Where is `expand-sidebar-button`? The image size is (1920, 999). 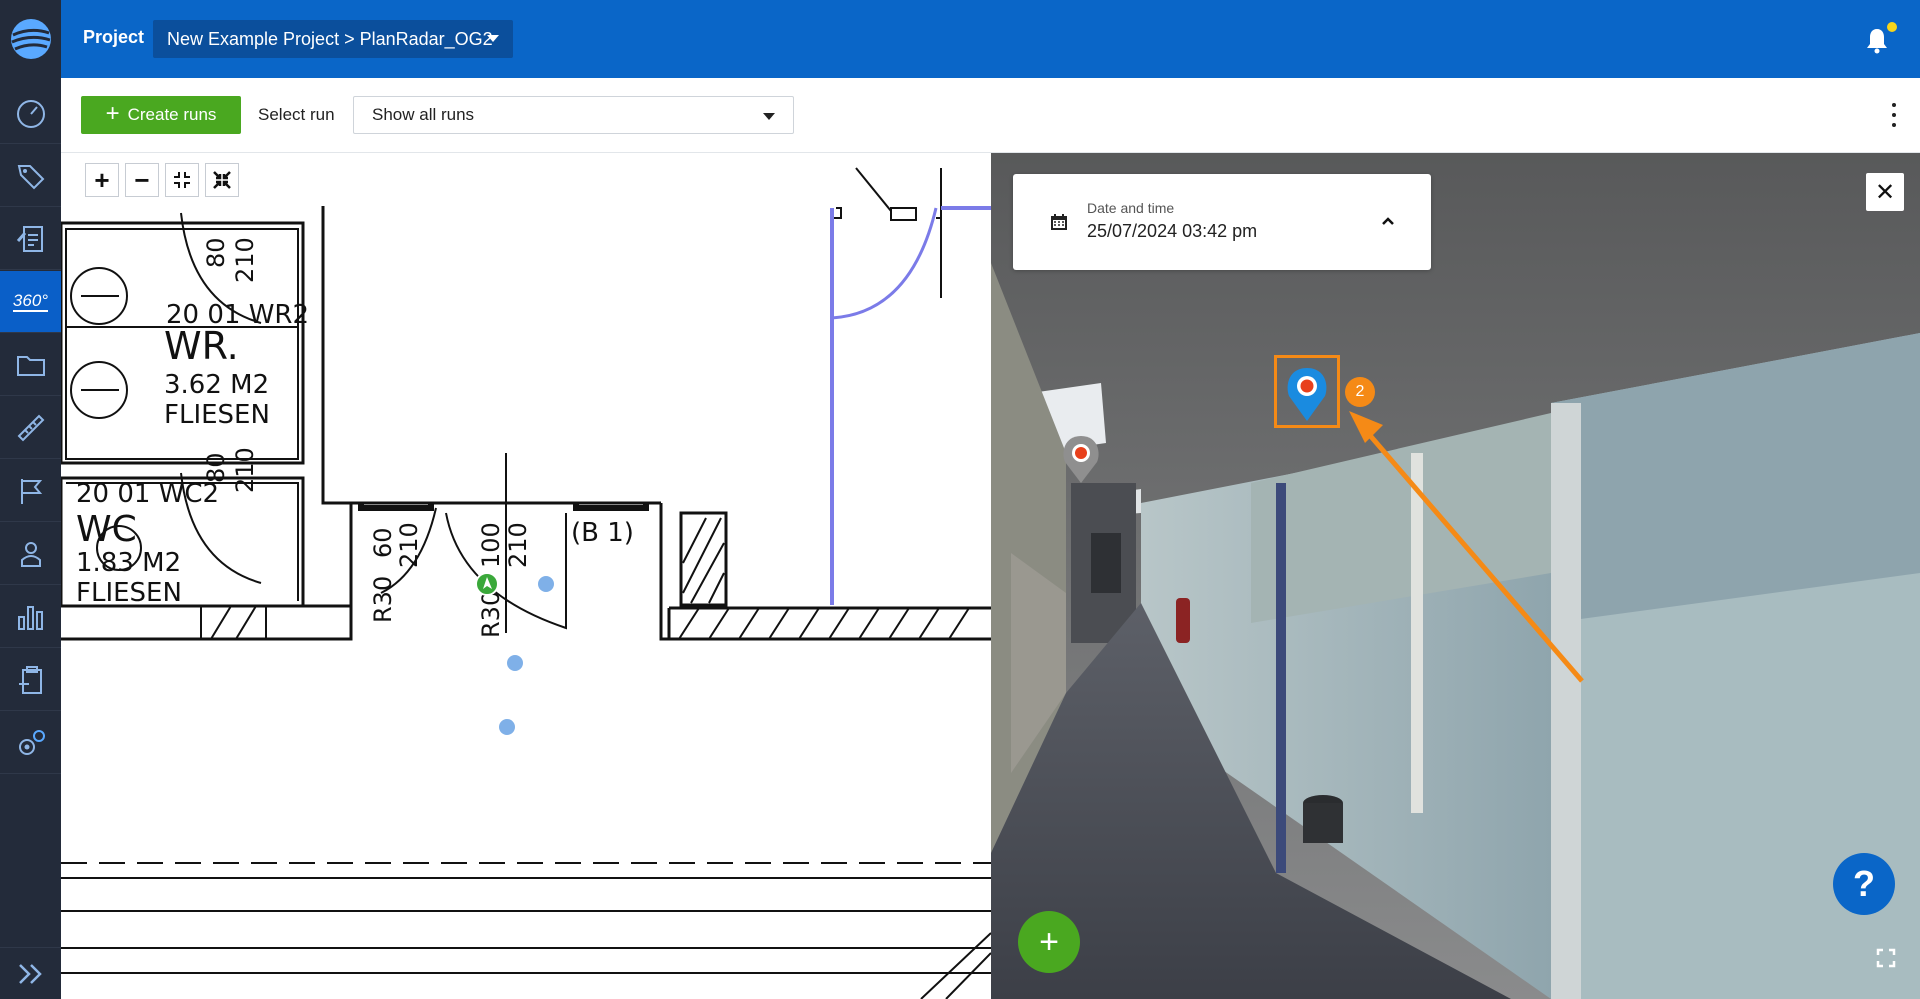 expand-sidebar-button is located at coordinates (30, 973).